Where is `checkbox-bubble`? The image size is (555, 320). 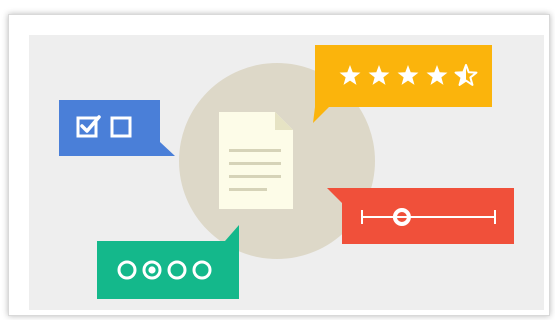
checkbox-bubble is located at coordinates (117, 128).